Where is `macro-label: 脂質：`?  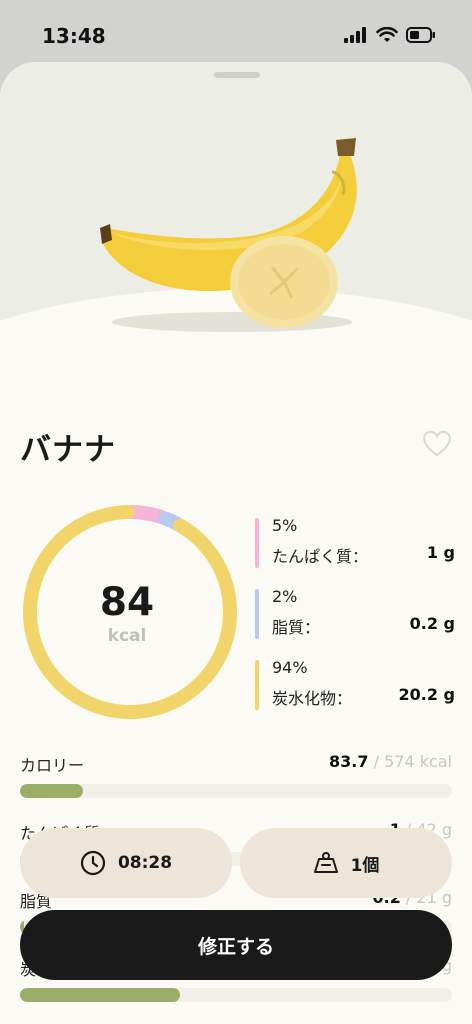 macro-label: 脂質： is located at coordinates (296, 627).